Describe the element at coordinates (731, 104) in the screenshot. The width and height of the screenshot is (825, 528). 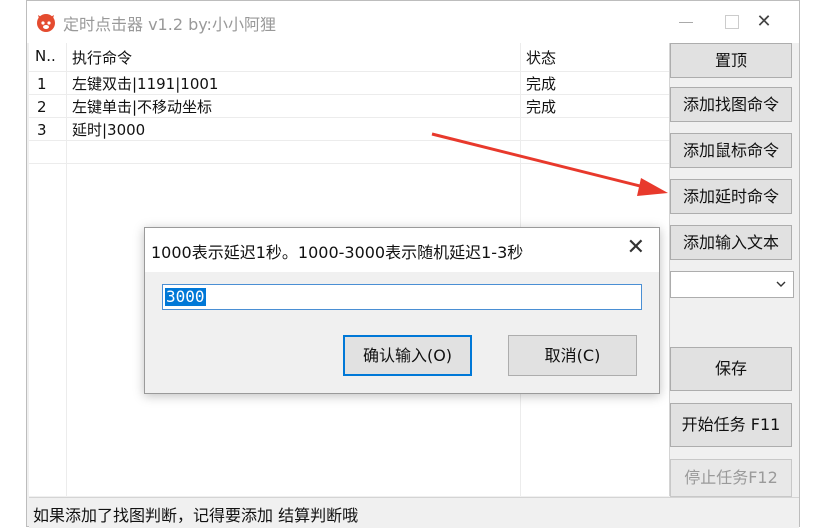
I see `add-image-command-button: 添加找图命令` at that location.